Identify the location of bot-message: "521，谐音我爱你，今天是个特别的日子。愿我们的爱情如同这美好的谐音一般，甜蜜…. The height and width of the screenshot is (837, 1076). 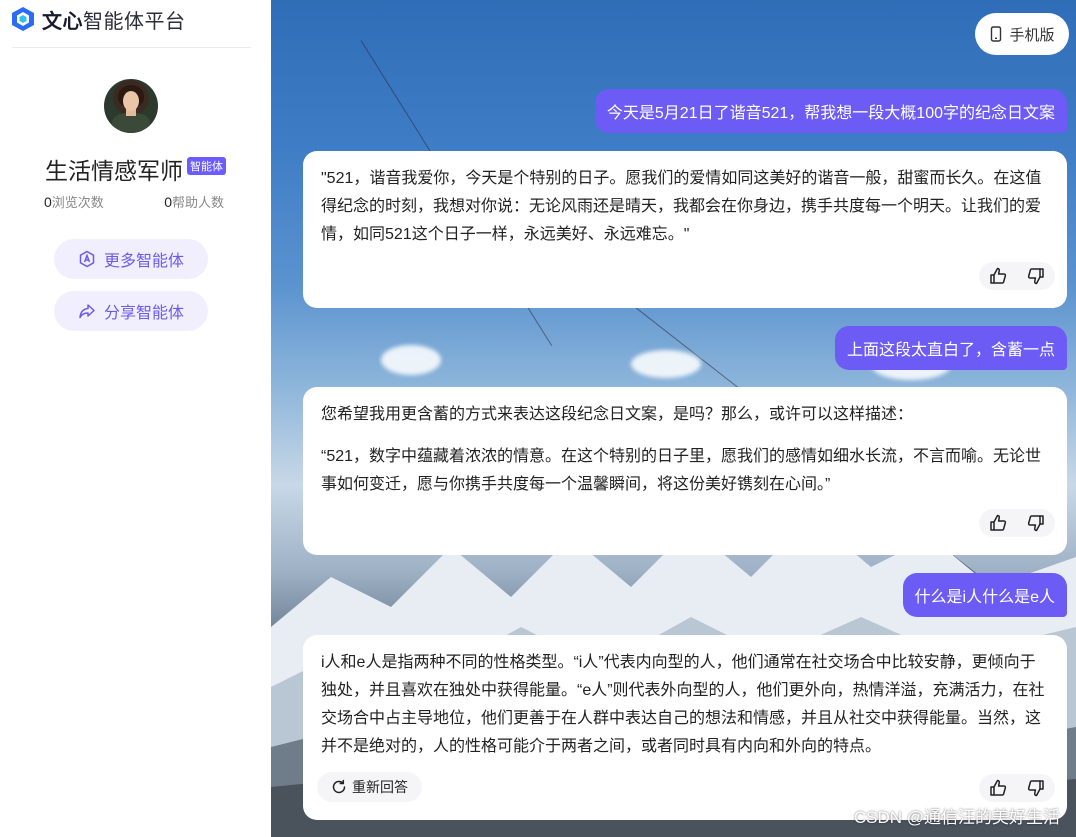
(685, 229).